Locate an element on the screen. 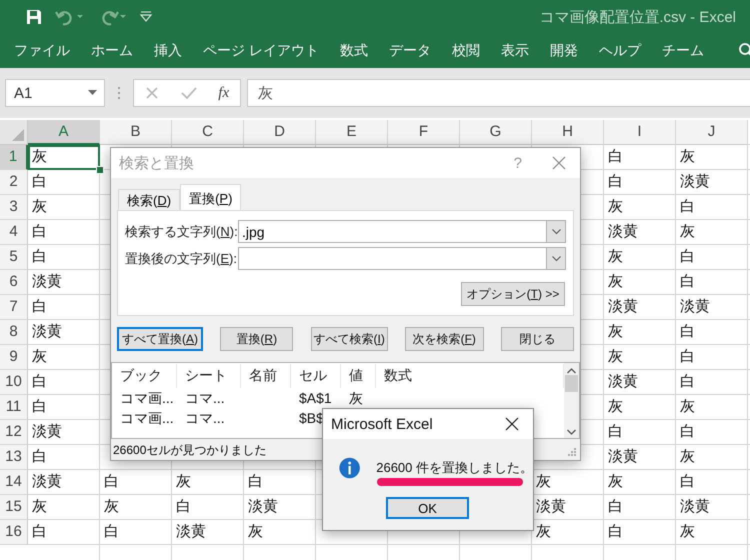 Image resolution: width=750 pixels, height=560 pixels. dialog-button: すべて置換(A) is located at coordinates (160, 339).